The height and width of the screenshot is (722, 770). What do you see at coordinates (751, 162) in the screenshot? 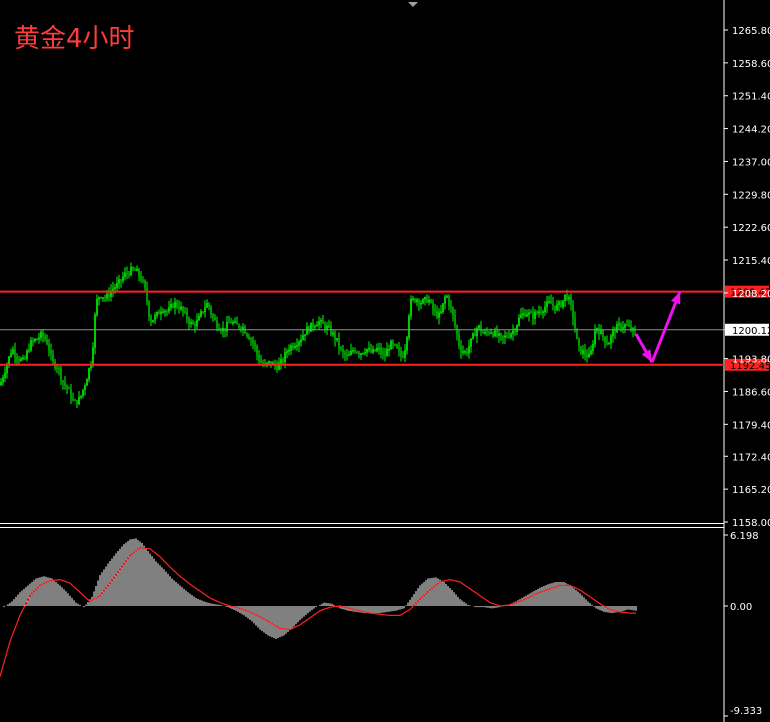
I see `price-tick-label: 1237.00` at bounding box center [751, 162].